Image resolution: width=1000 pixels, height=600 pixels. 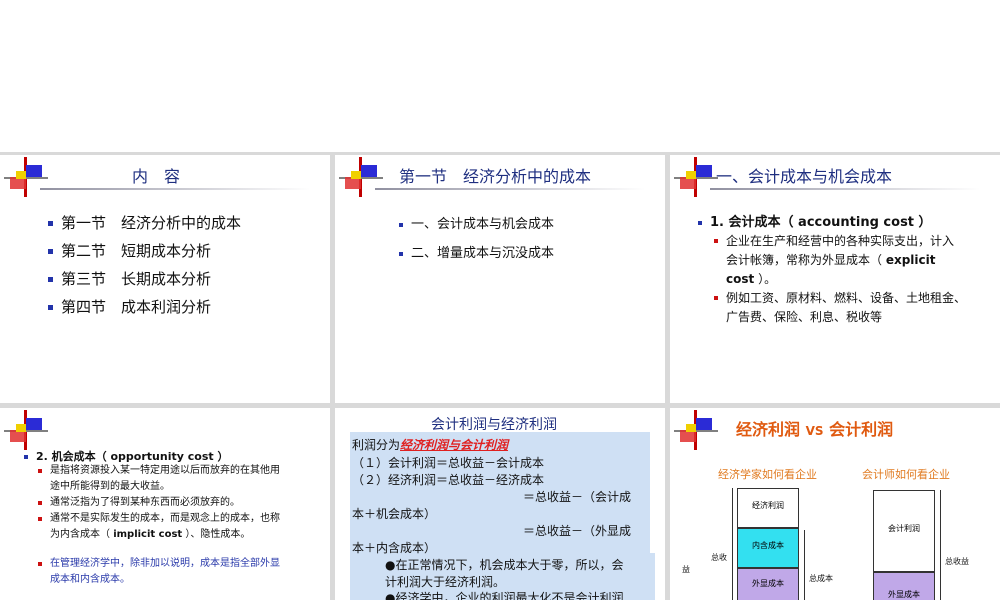 I want to click on slide-title: 经济利润 VS 会计利润, so click(x=815, y=429).